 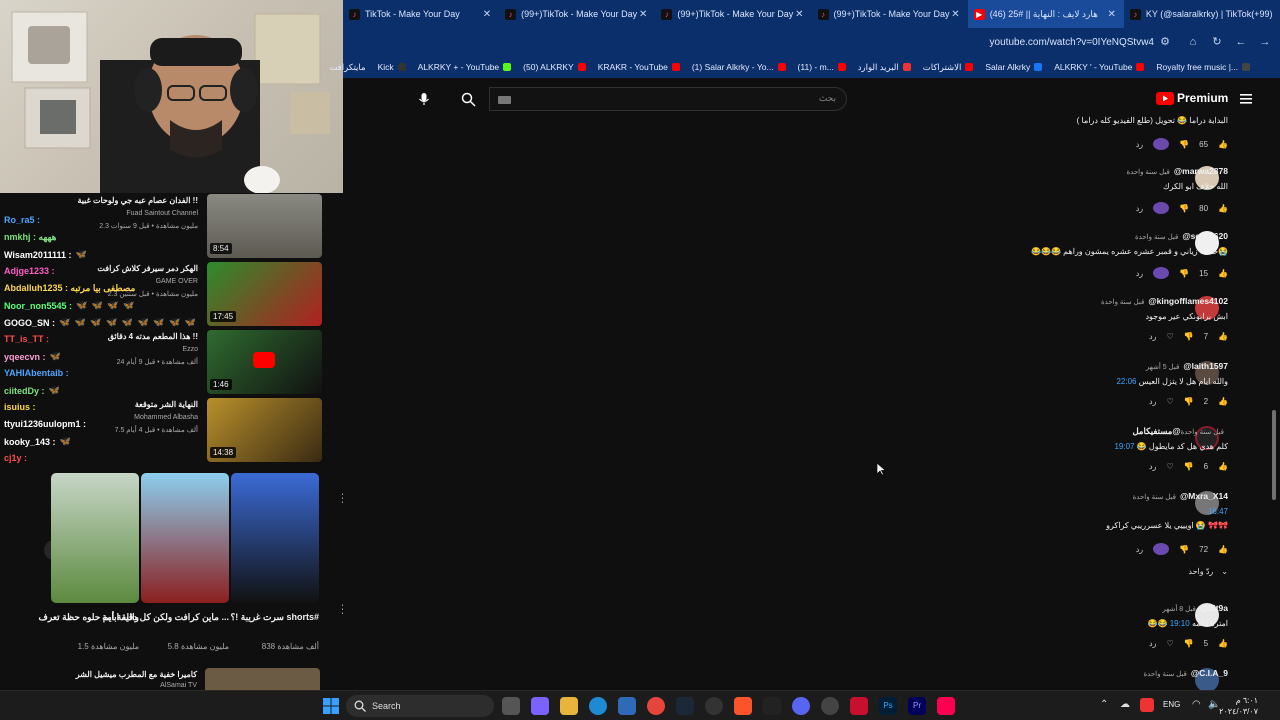 What do you see at coordinates (948, 67) in the screenshot?
I see `bookmark: الاشتراكات` at bounding box center [948, 67].